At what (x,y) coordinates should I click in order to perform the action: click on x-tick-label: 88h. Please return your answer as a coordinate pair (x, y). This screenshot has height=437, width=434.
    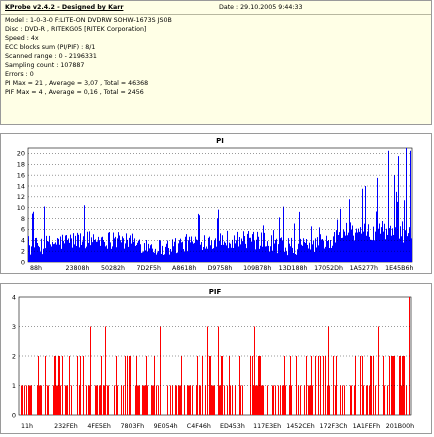
    Looking at the image, I should click on (36, 268).